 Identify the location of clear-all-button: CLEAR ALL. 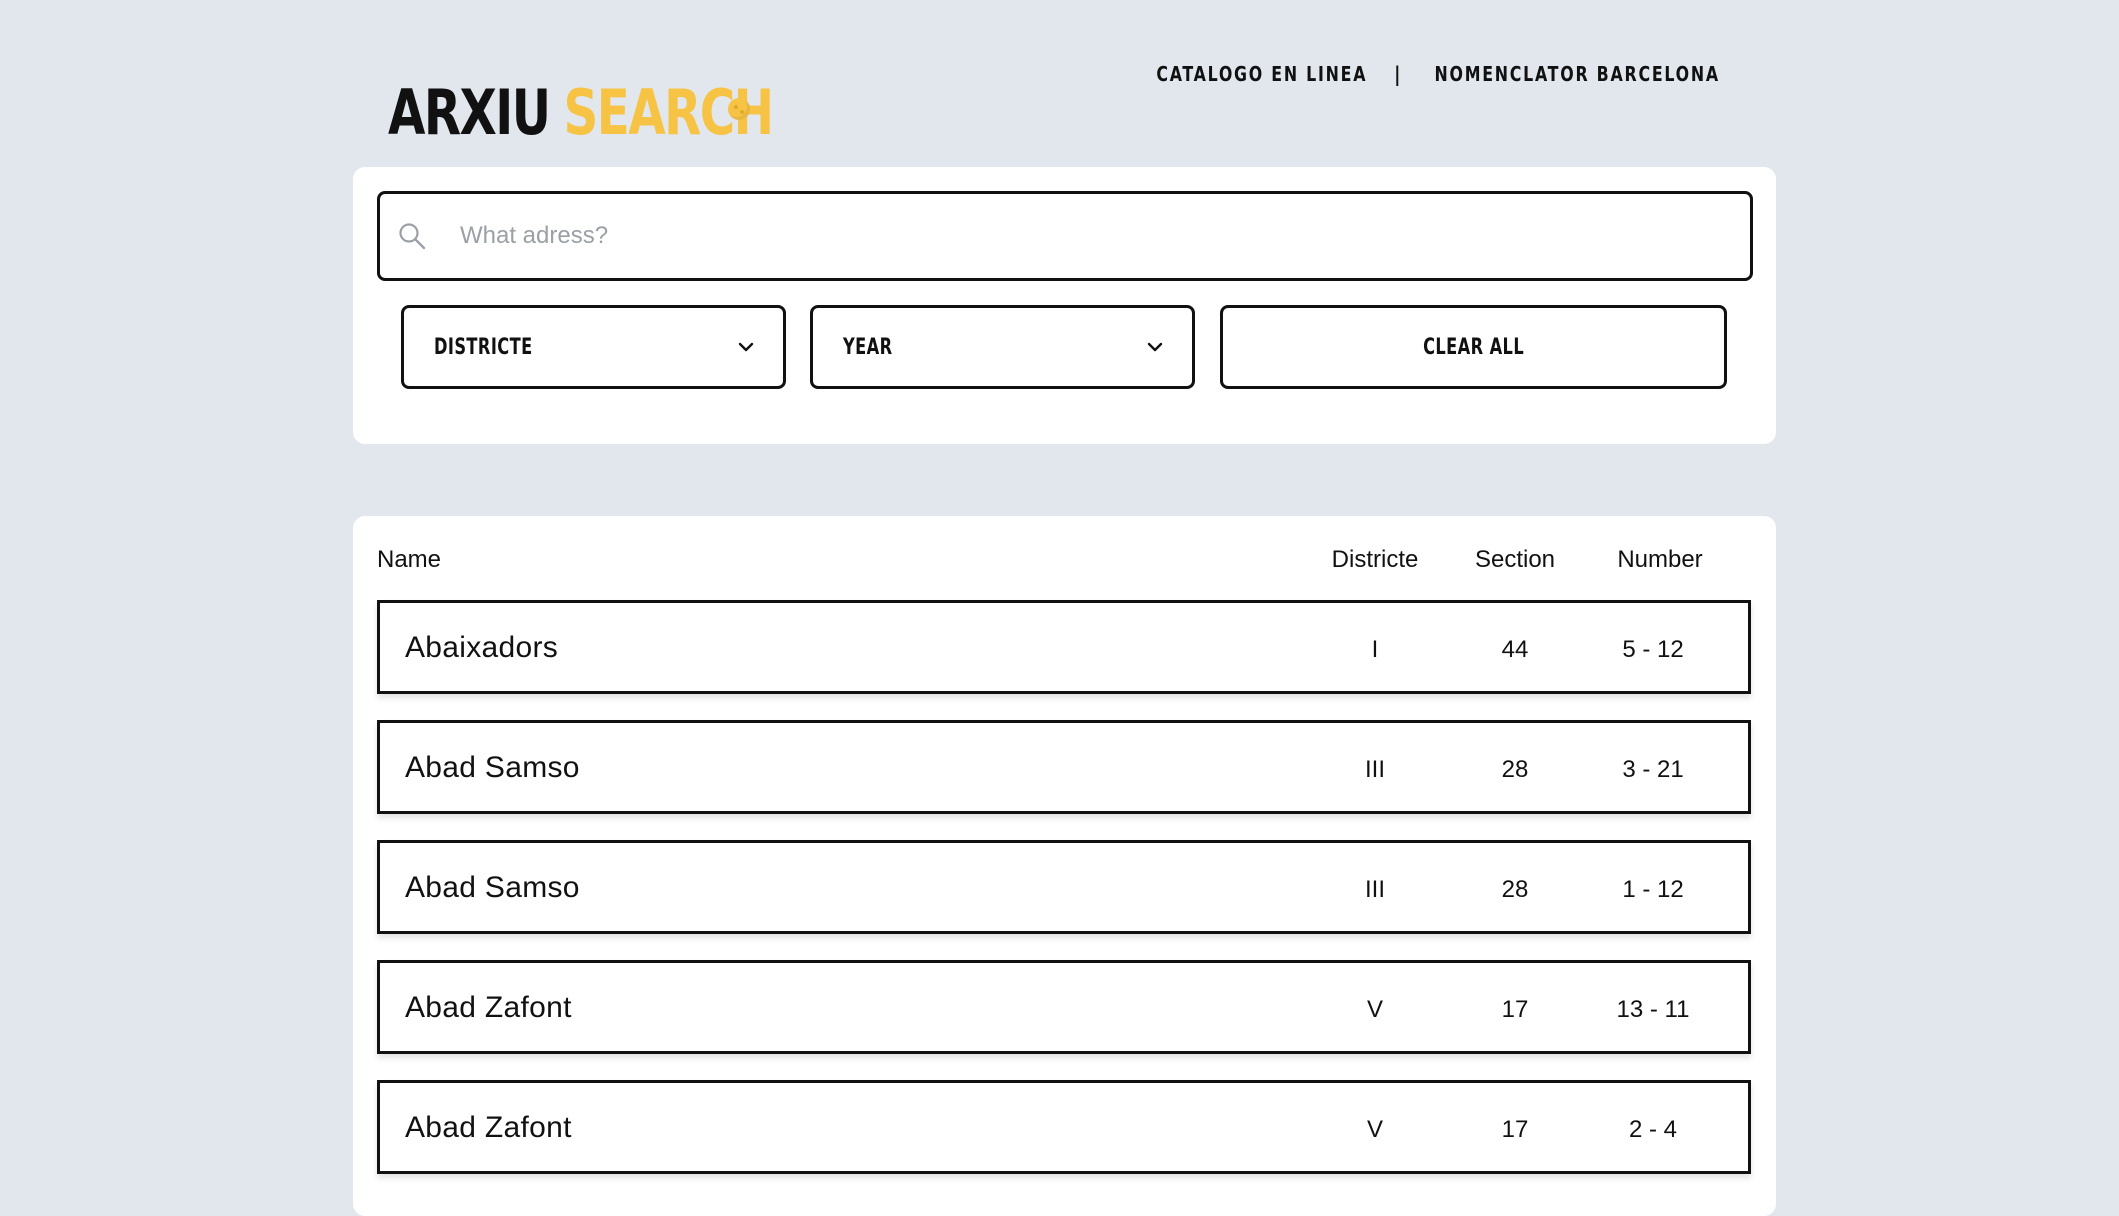
(1473, 347).